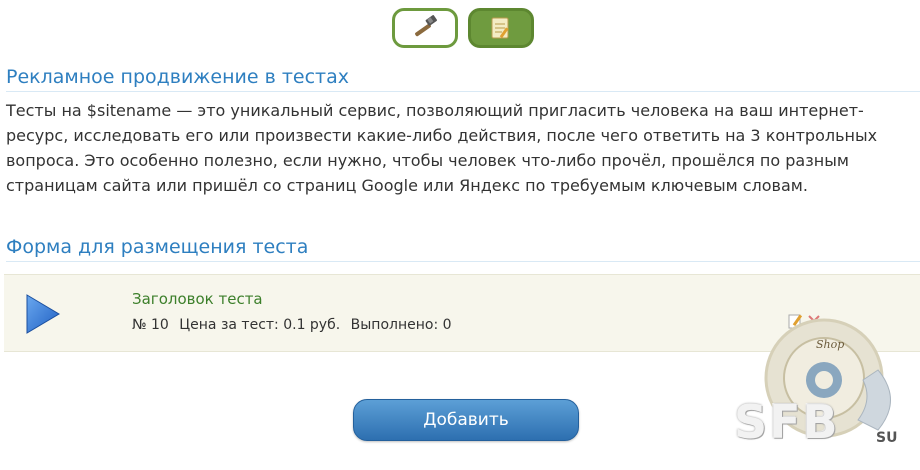  I want to click on notepad-icon, so click(500, 28).